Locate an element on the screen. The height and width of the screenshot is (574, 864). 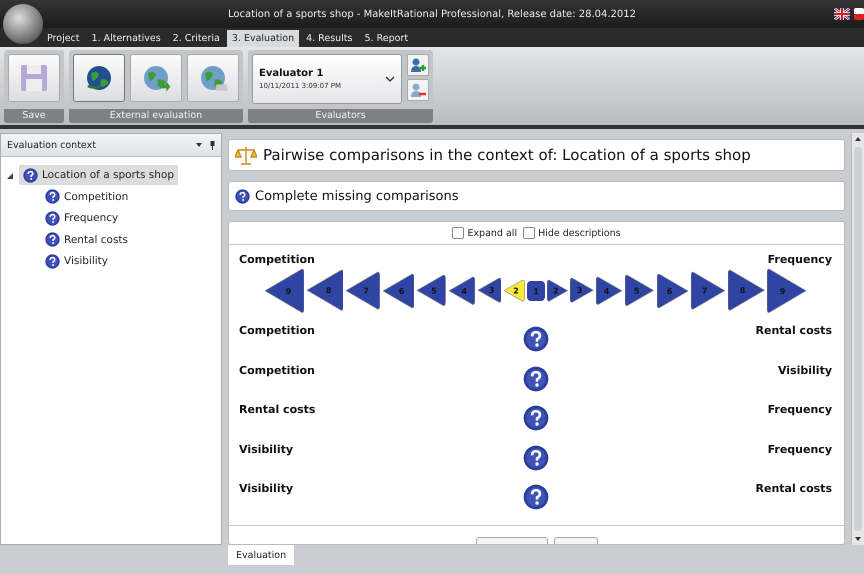
bottom-tab: Evaluation is located at coordinates (261, 555).